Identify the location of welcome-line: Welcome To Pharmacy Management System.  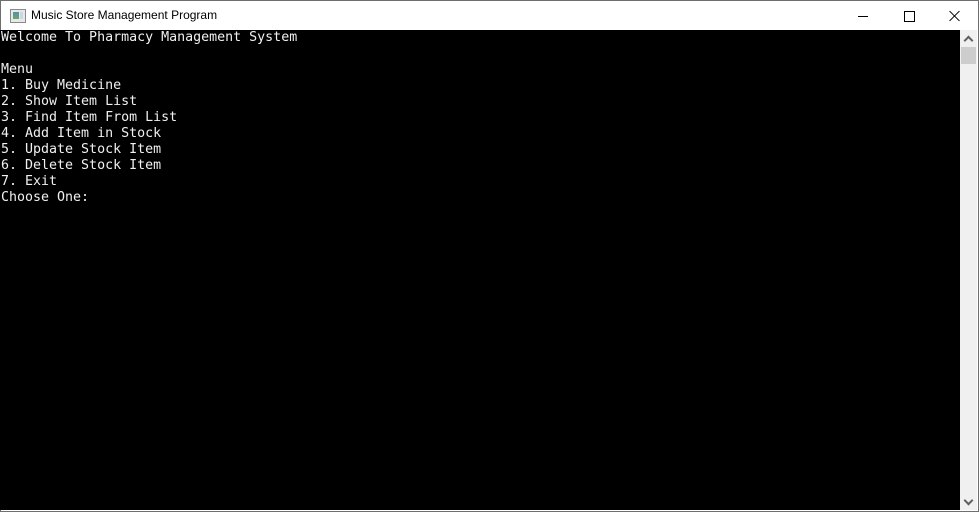
(149, 37).